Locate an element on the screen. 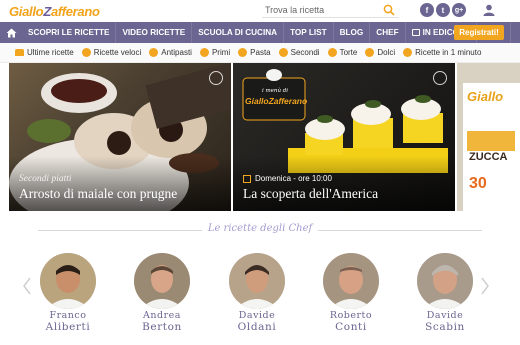 The height and width of the screenshot is (345, 520). chef-section-title: Le ricette degli Chef is located at coordinates (260, 228).